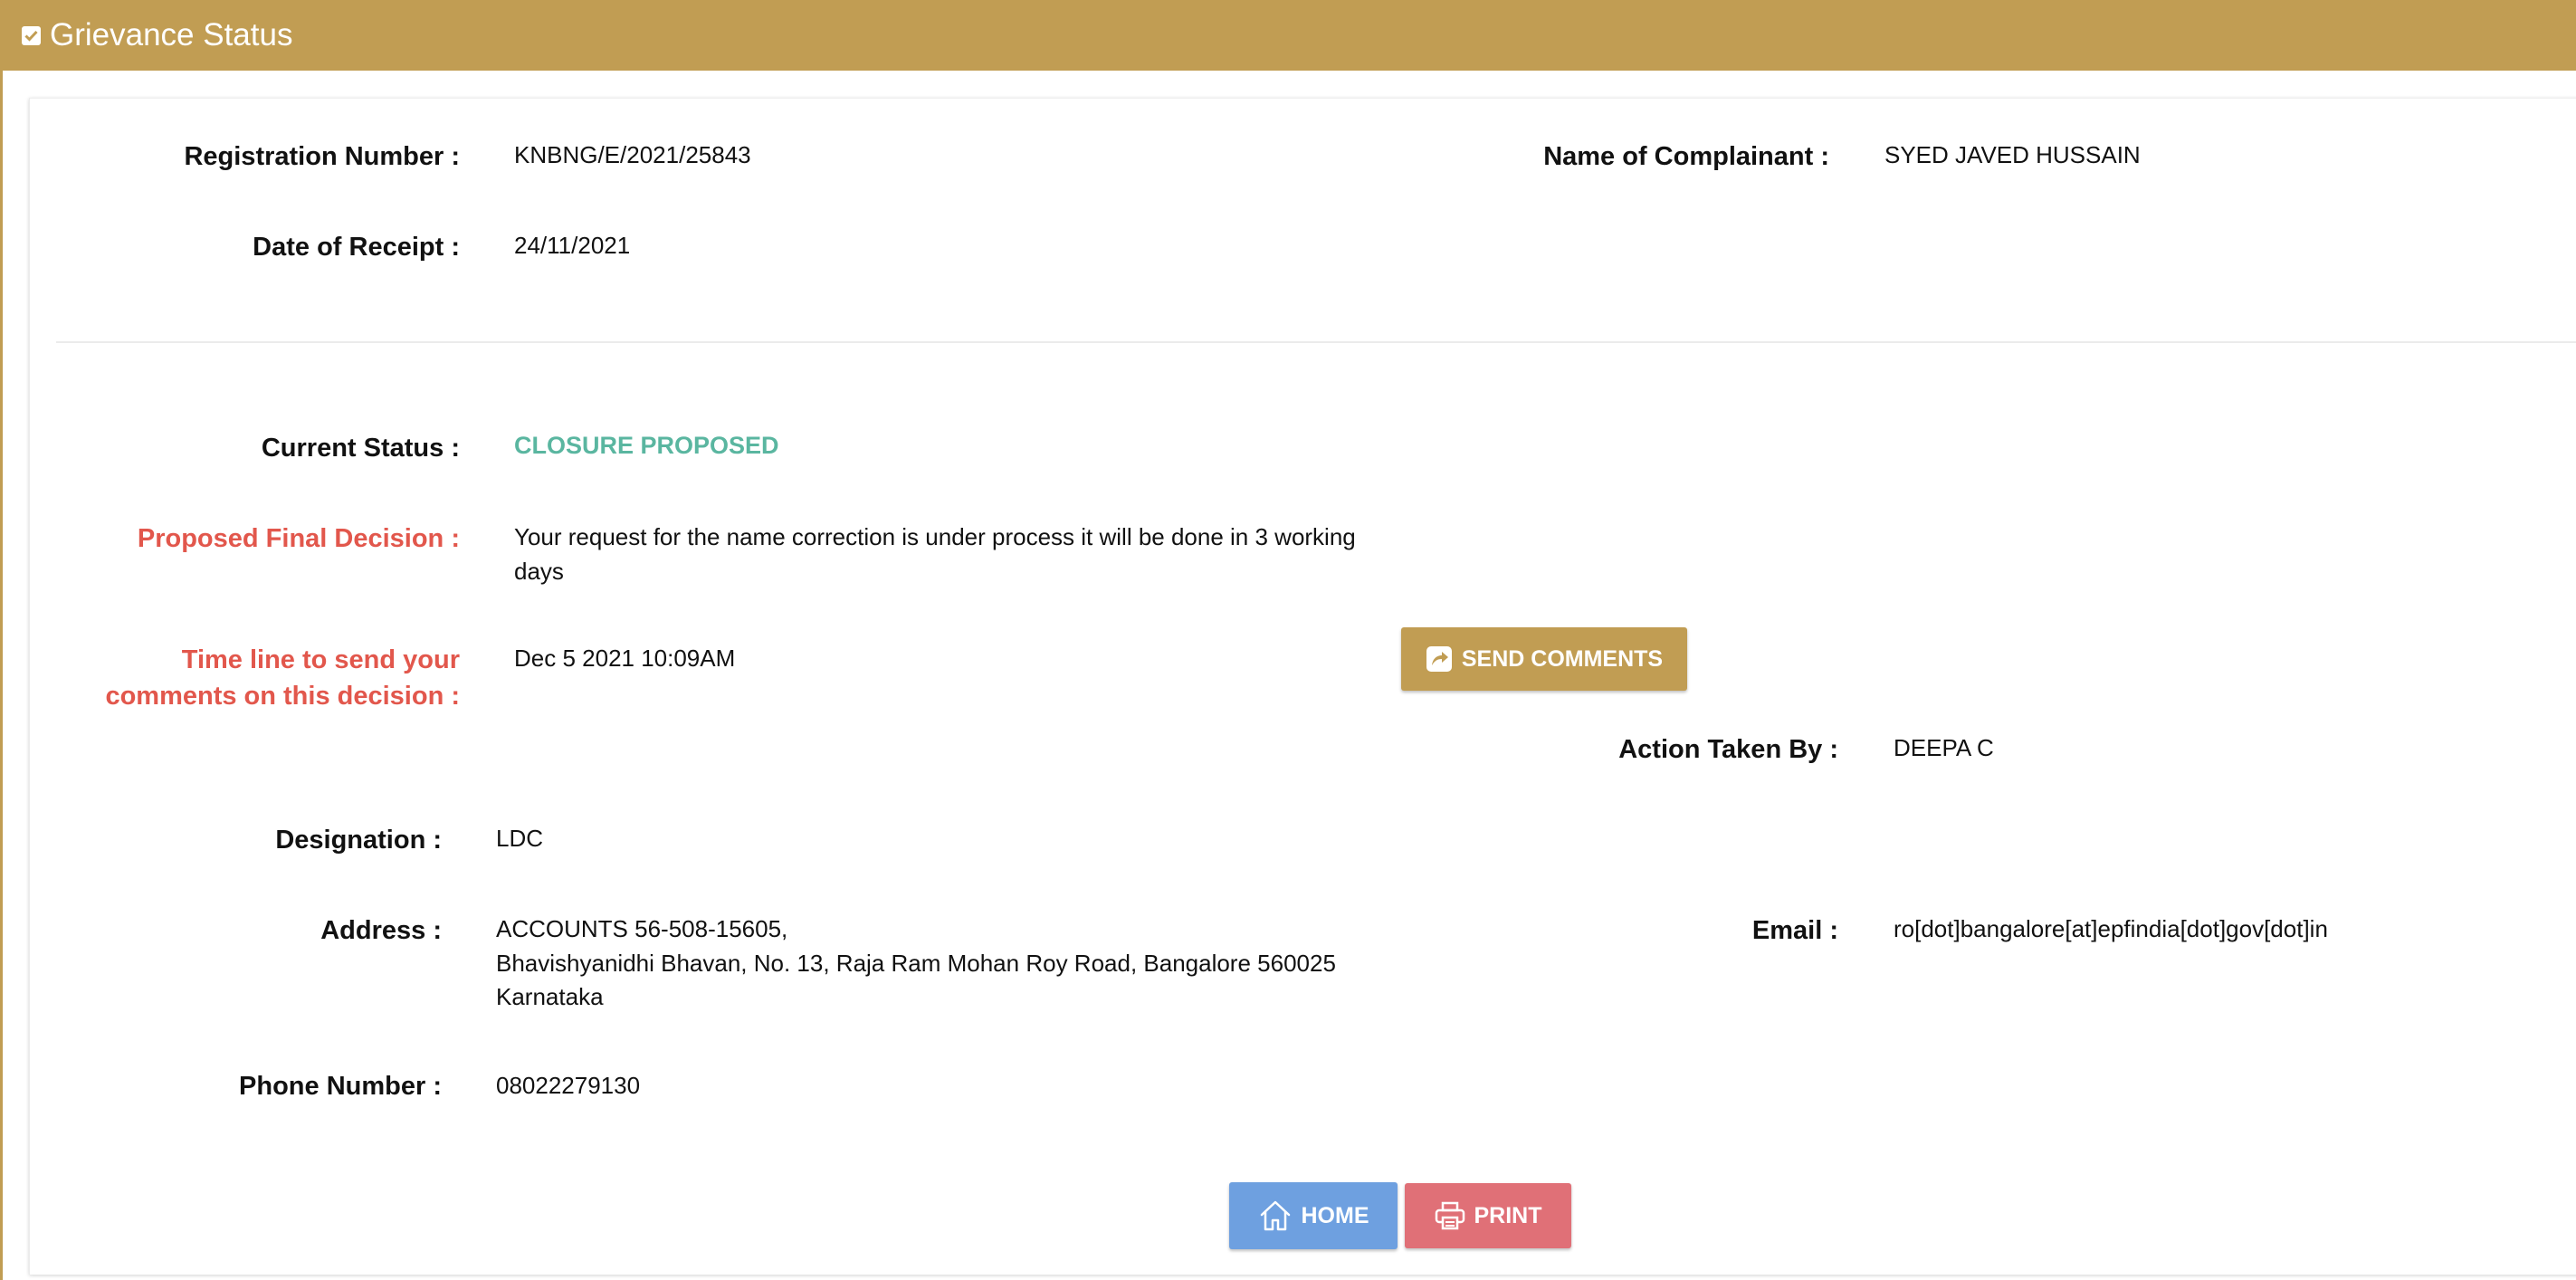 This screenshot has height=1280, width=2576. I want to click on current-status-label: Current Status :, so click(360, 448).